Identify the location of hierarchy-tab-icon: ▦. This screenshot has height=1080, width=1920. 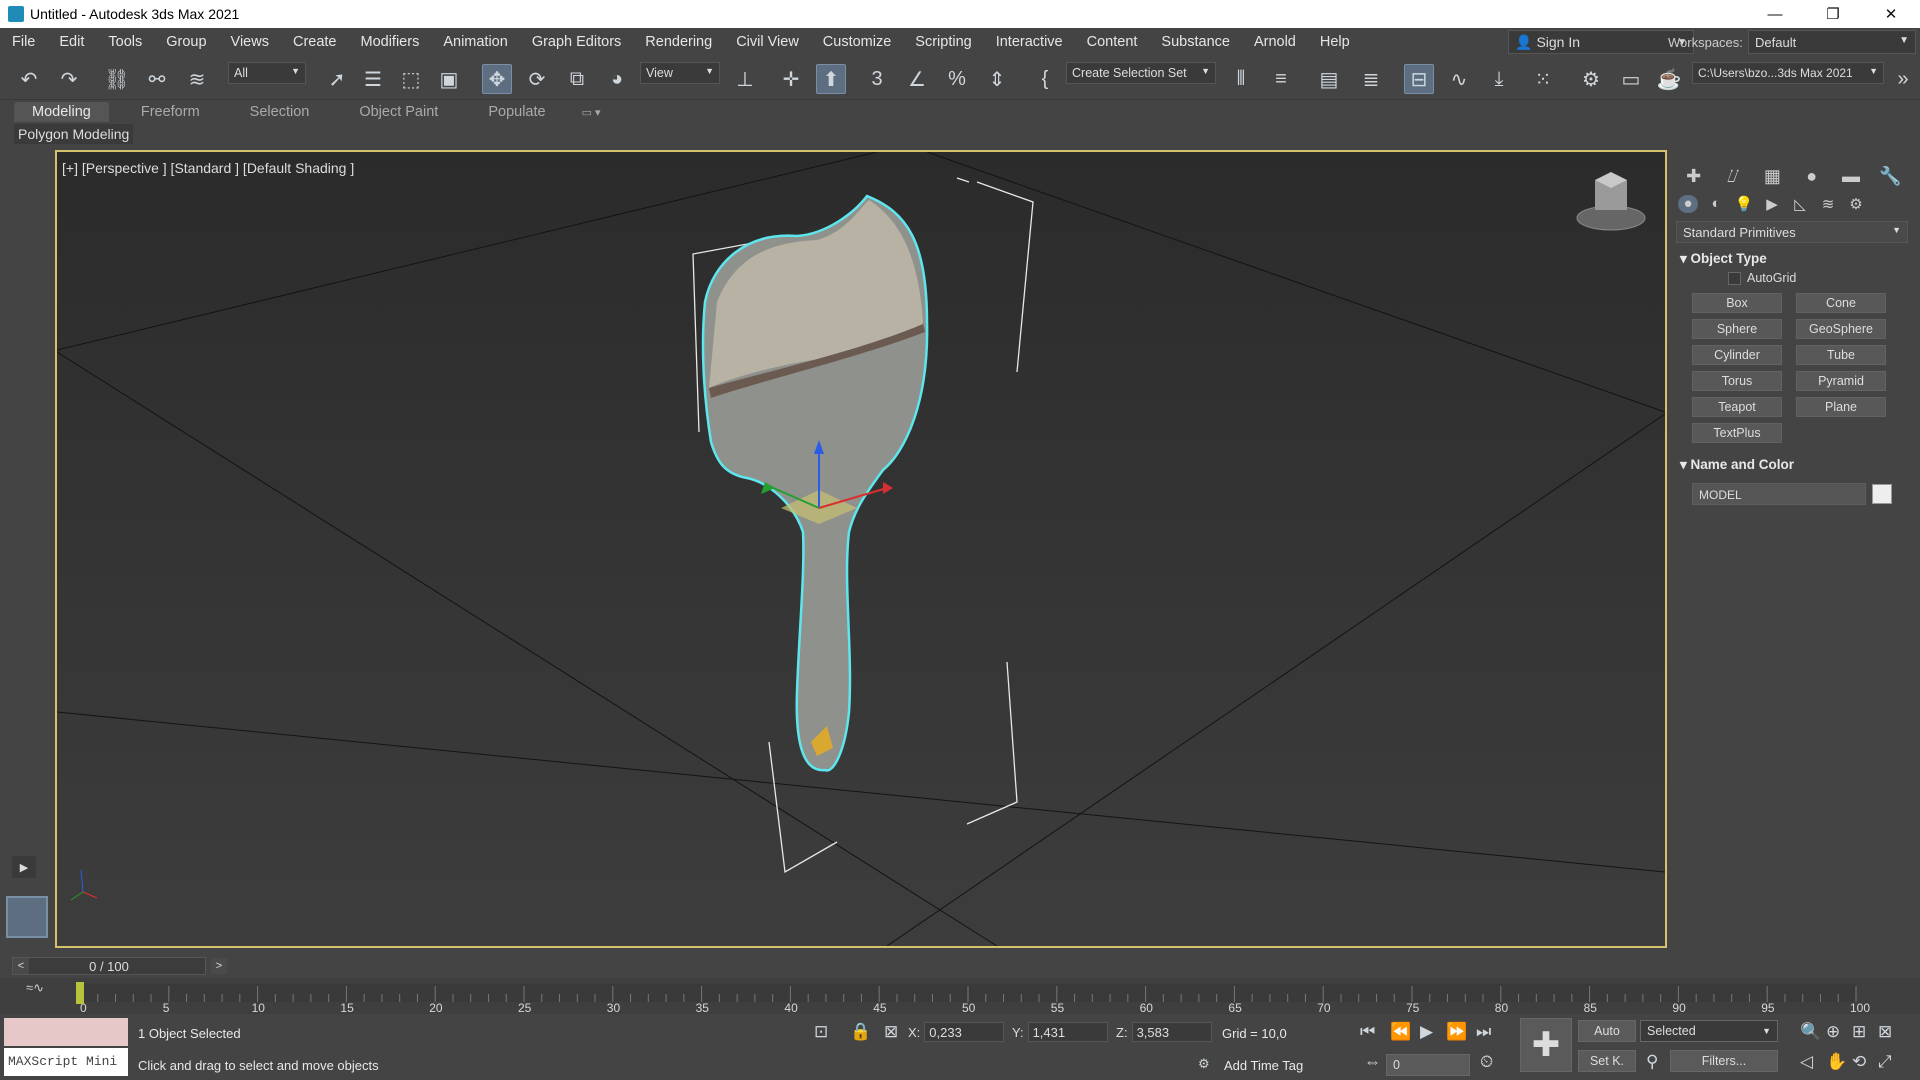
(1772, 176).